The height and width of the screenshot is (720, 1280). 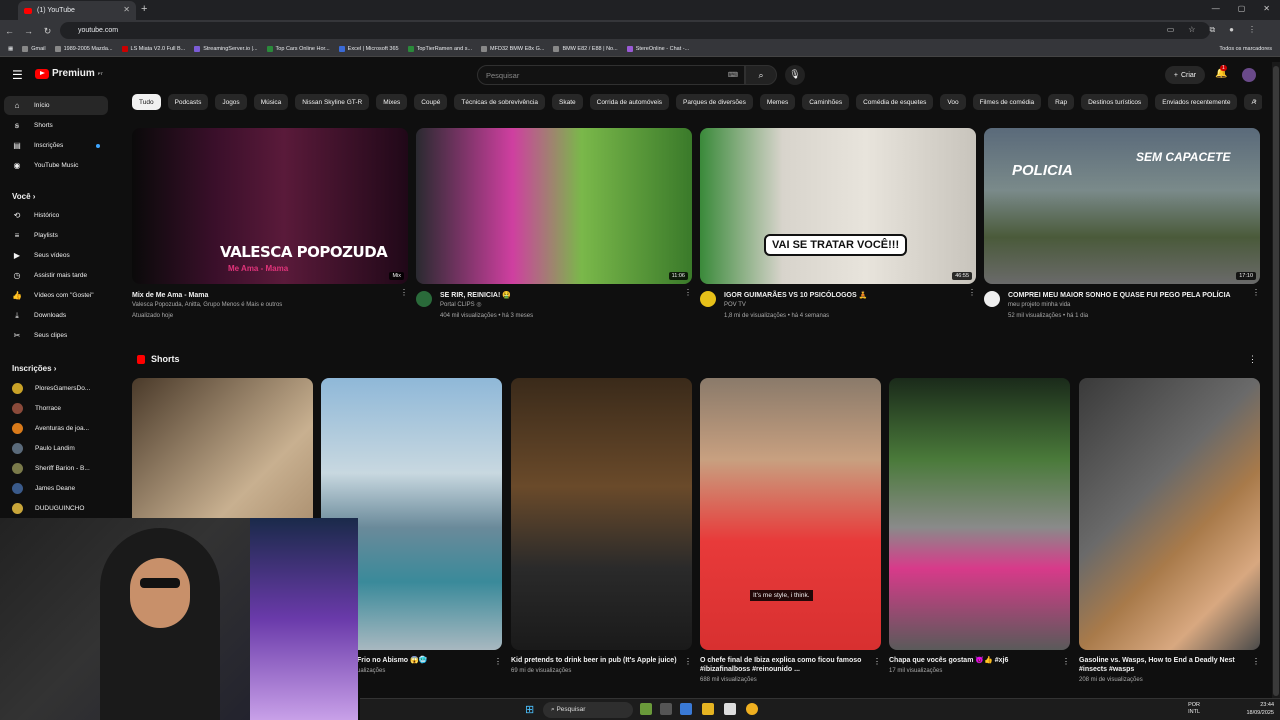 What do you see at coordinates (708, 709) in the screenshot?
I see `folder-icon` at bounding box center [708, 709].